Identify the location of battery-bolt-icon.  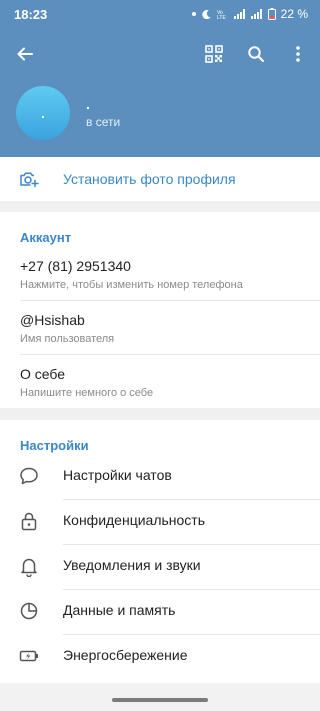
(28, 656).